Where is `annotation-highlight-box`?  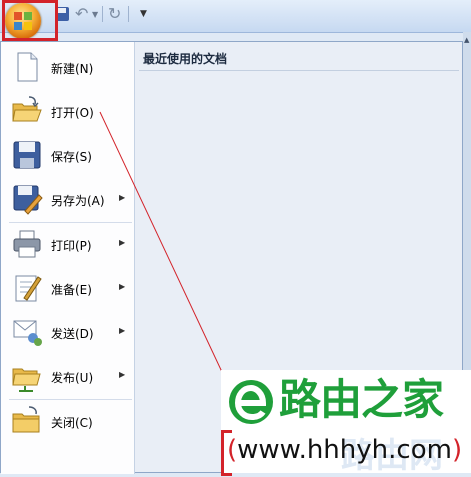 annotation-highlight-box is located at coordinates (30, 20).